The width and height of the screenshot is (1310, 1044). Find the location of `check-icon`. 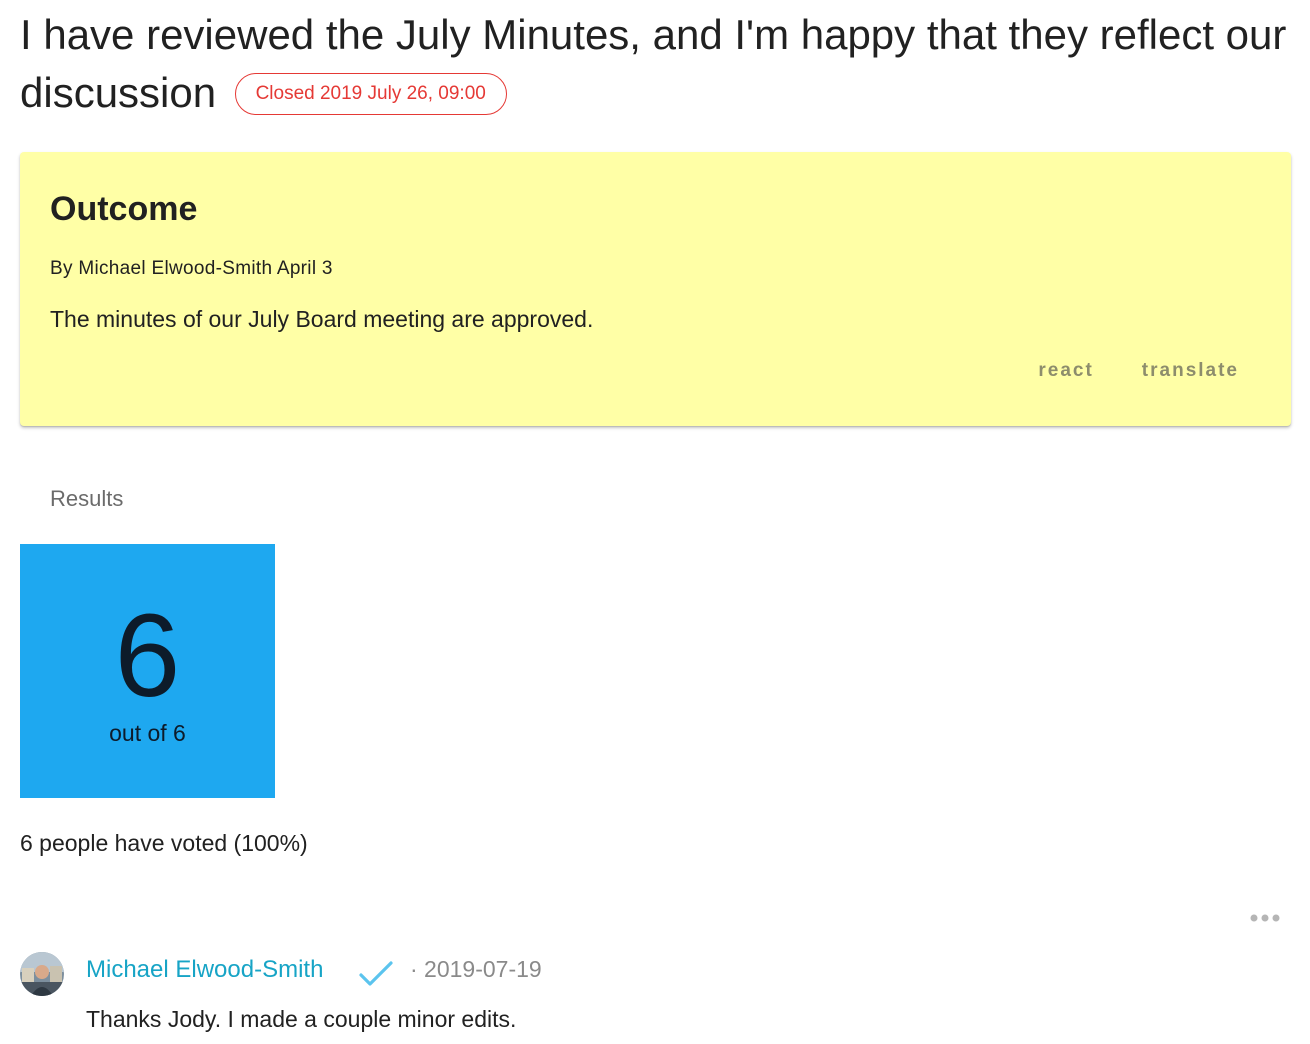

check-icon is located at coordinates (376, 973).